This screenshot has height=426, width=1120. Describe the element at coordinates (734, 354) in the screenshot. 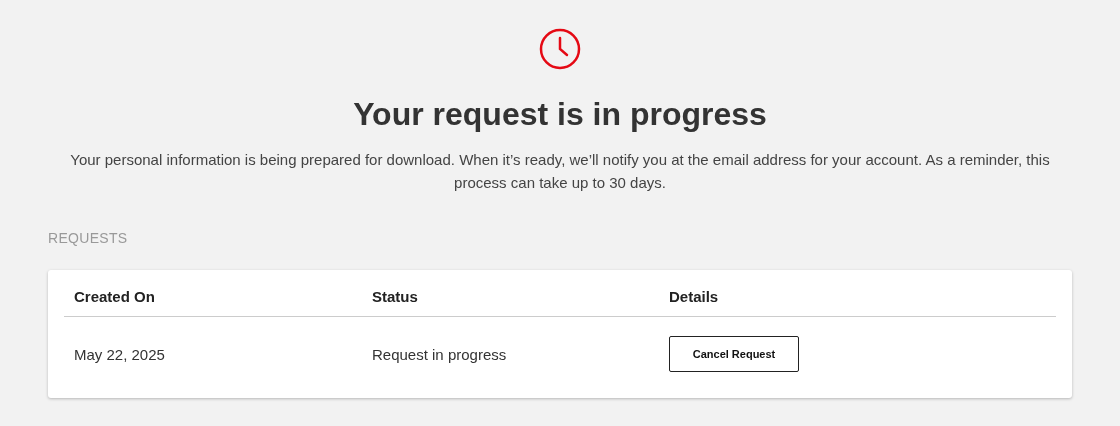

I see `cancel-request-button: Cancel Request` at that location.